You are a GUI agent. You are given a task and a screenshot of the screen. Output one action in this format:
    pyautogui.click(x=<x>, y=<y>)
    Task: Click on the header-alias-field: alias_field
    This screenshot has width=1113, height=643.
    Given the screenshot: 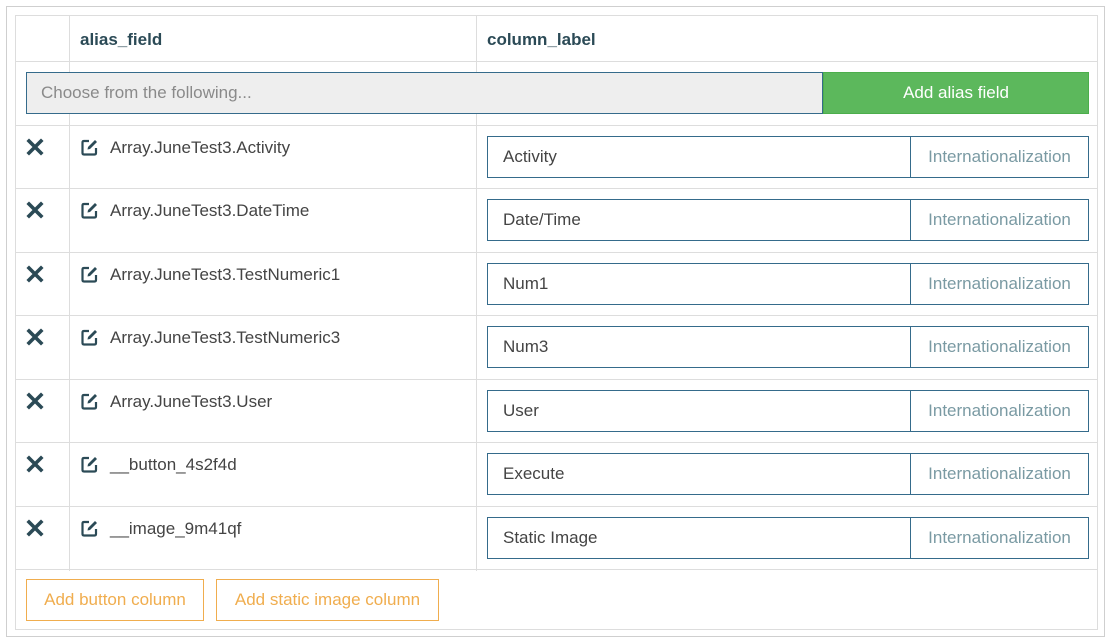 What is the action you would take?
    pyautogui.click(x=121, y=39)
    